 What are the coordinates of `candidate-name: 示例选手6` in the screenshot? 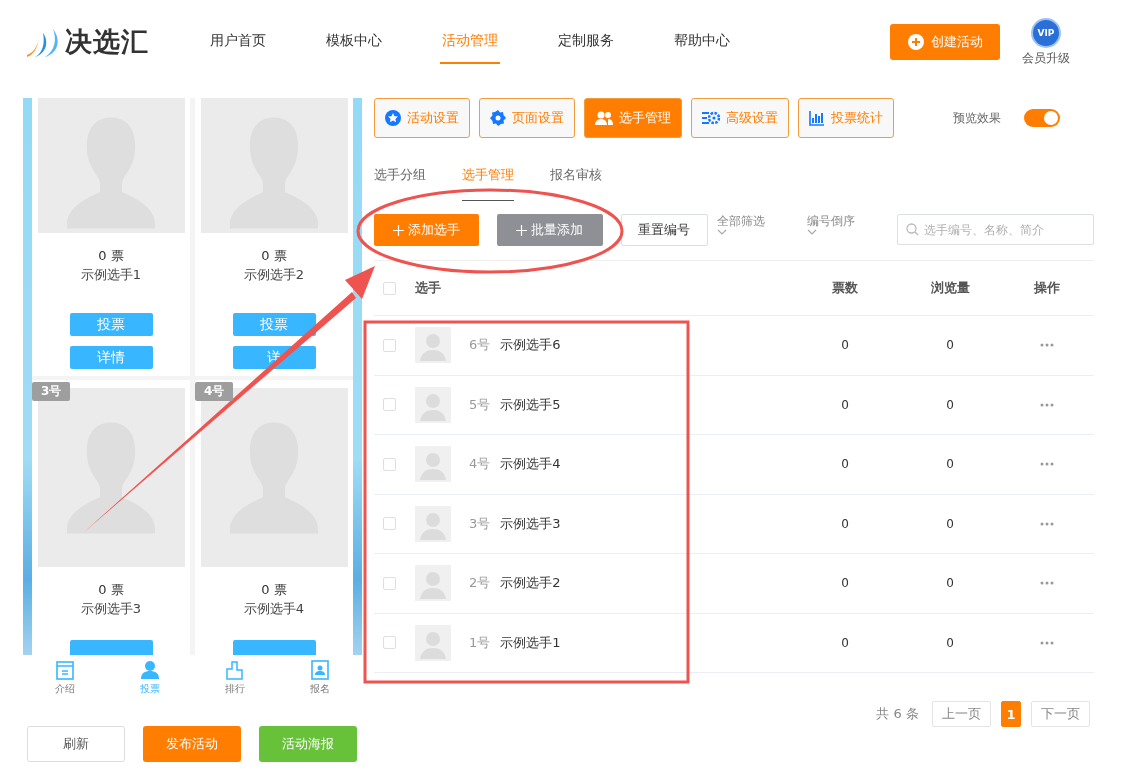 It's located at (530, 345).